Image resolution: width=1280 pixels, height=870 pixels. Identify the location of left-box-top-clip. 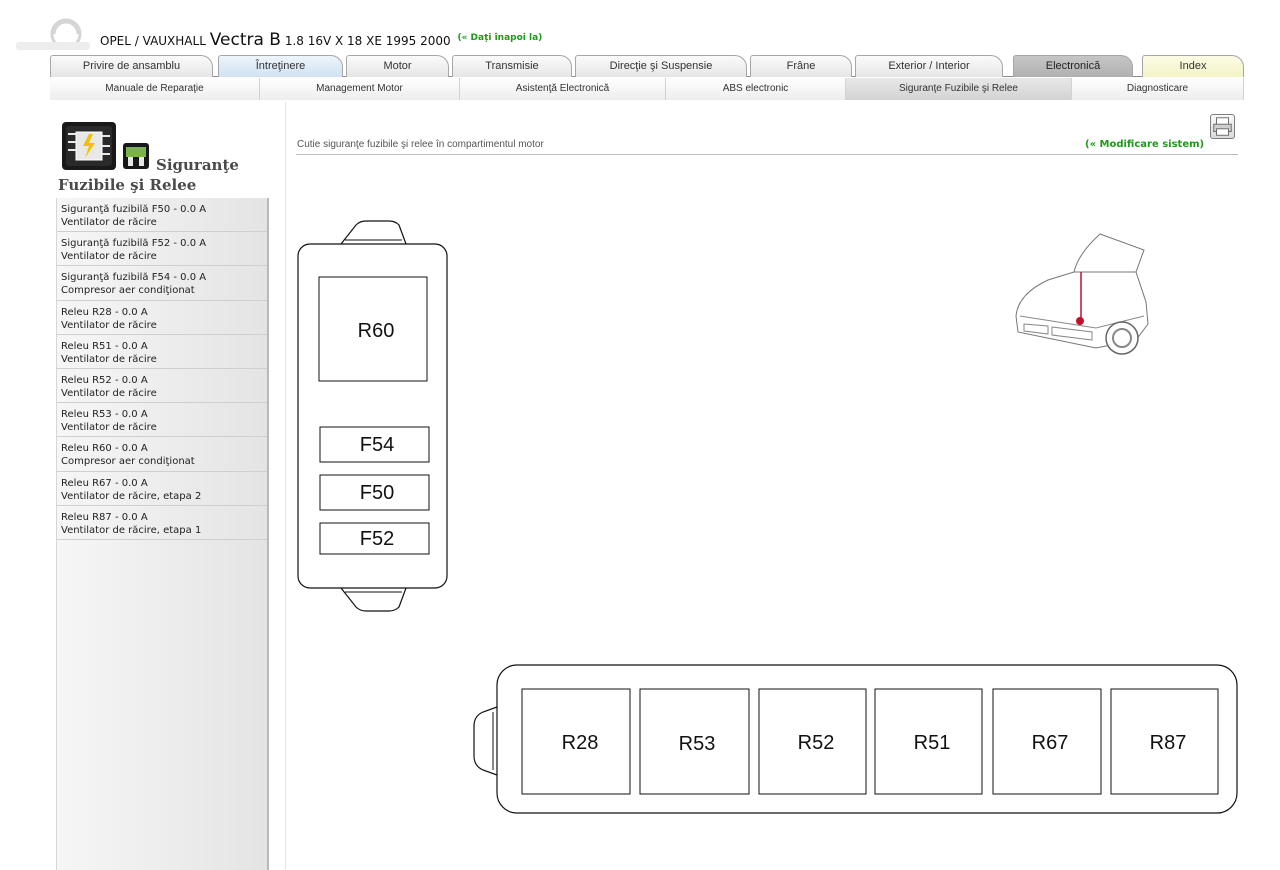
(373, 232).